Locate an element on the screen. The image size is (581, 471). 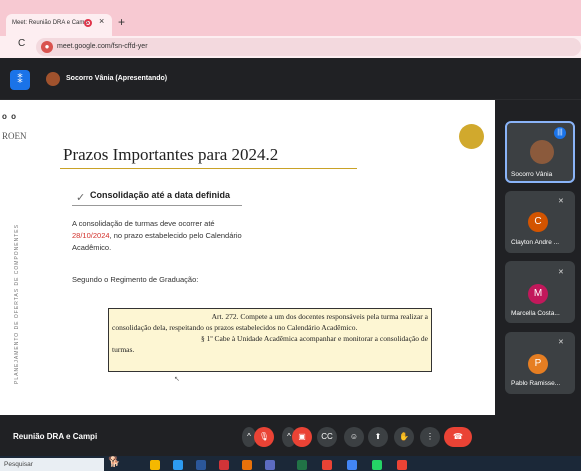
recording-icon is located at coordinates (88, 23).